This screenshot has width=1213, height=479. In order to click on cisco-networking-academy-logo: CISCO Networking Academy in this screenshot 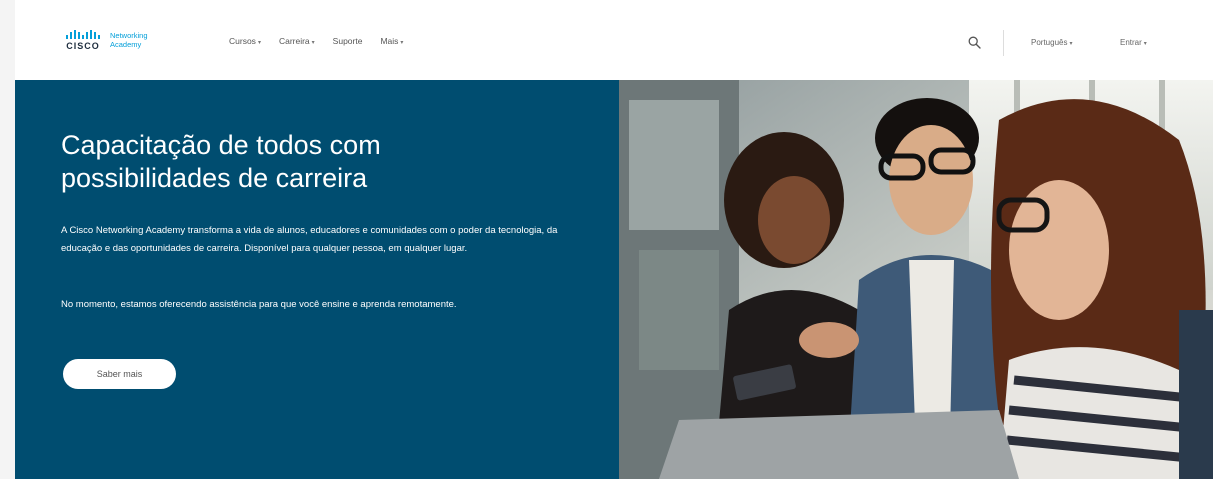, I will do `click(117, 40)`.